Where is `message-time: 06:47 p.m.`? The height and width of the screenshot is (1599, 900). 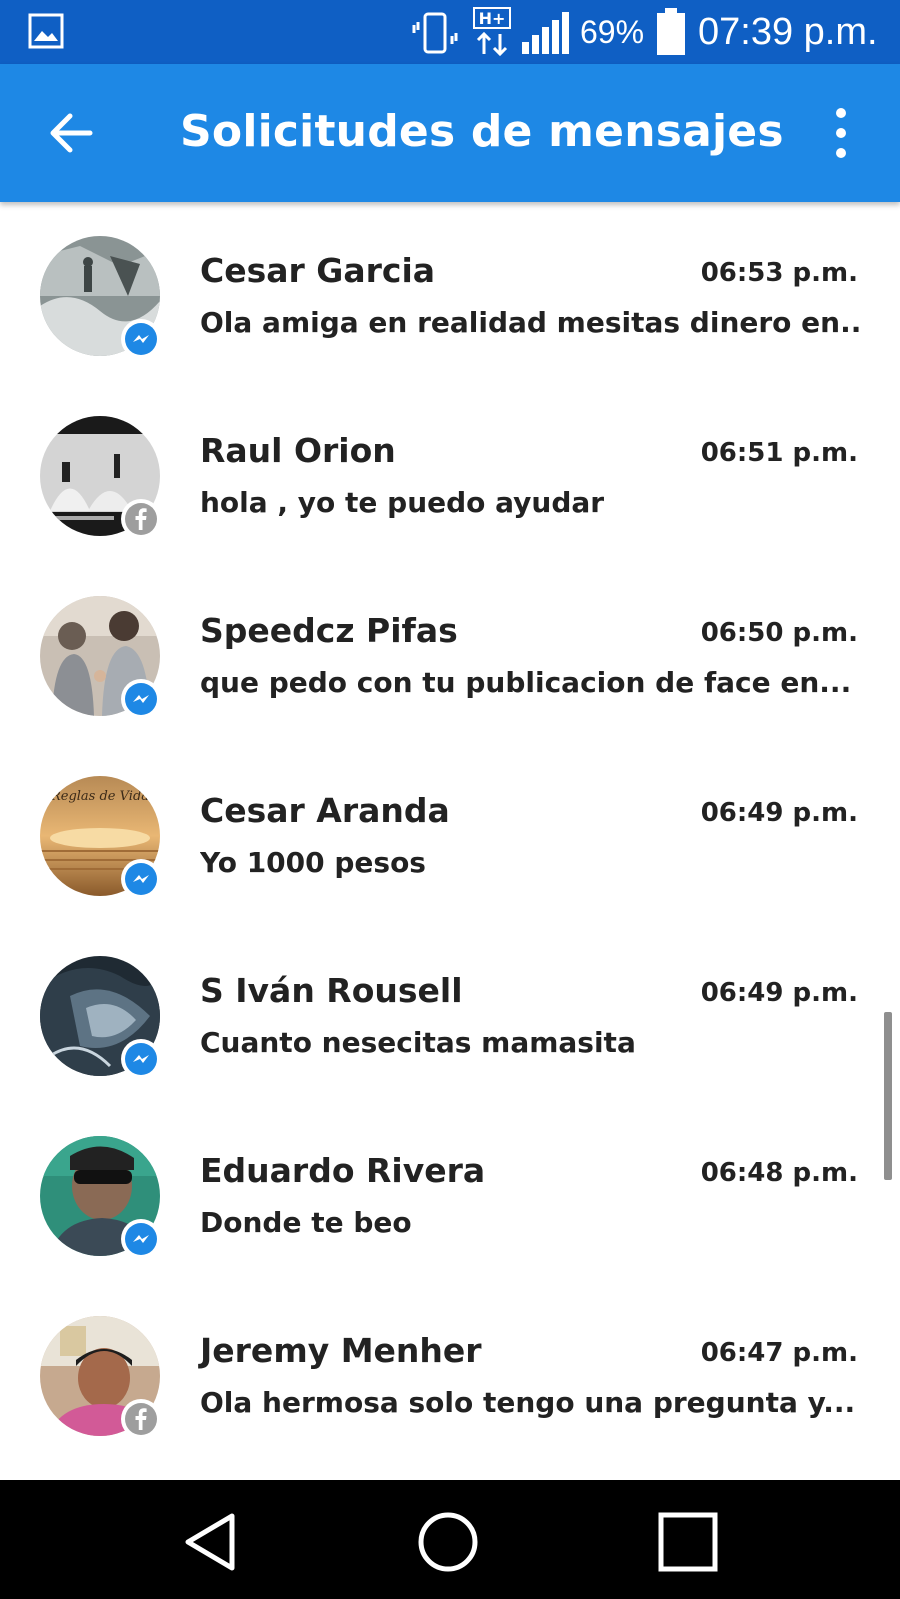
message-time: 06:47 p.m. is located at coordinates (779, 1353).